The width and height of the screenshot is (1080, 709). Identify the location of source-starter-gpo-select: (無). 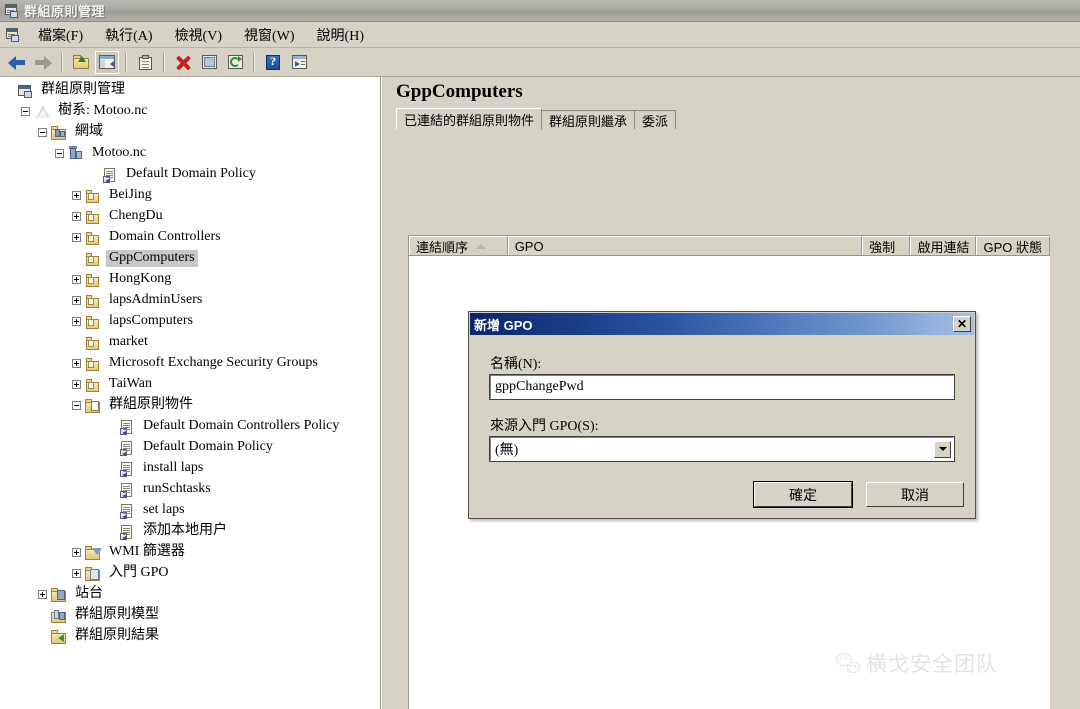
(722, 449).